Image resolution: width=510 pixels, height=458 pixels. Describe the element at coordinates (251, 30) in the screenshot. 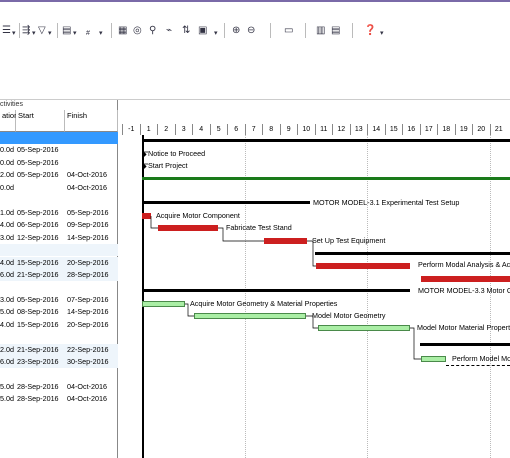

I see `zoom-out-icon: ⊖` at that location.